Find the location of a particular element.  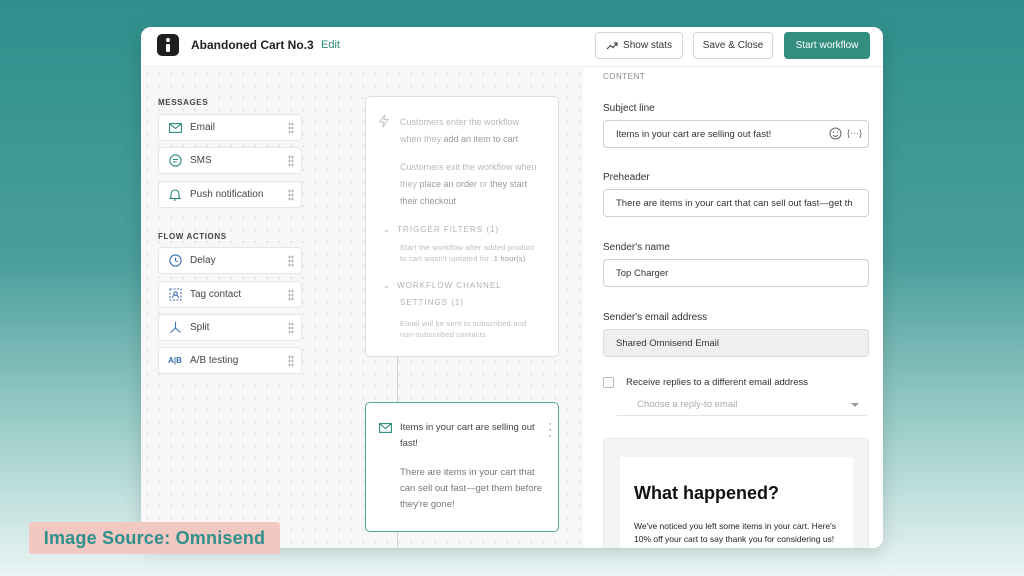

save-close-button: Save & Close is located at coordinates (733, 45).